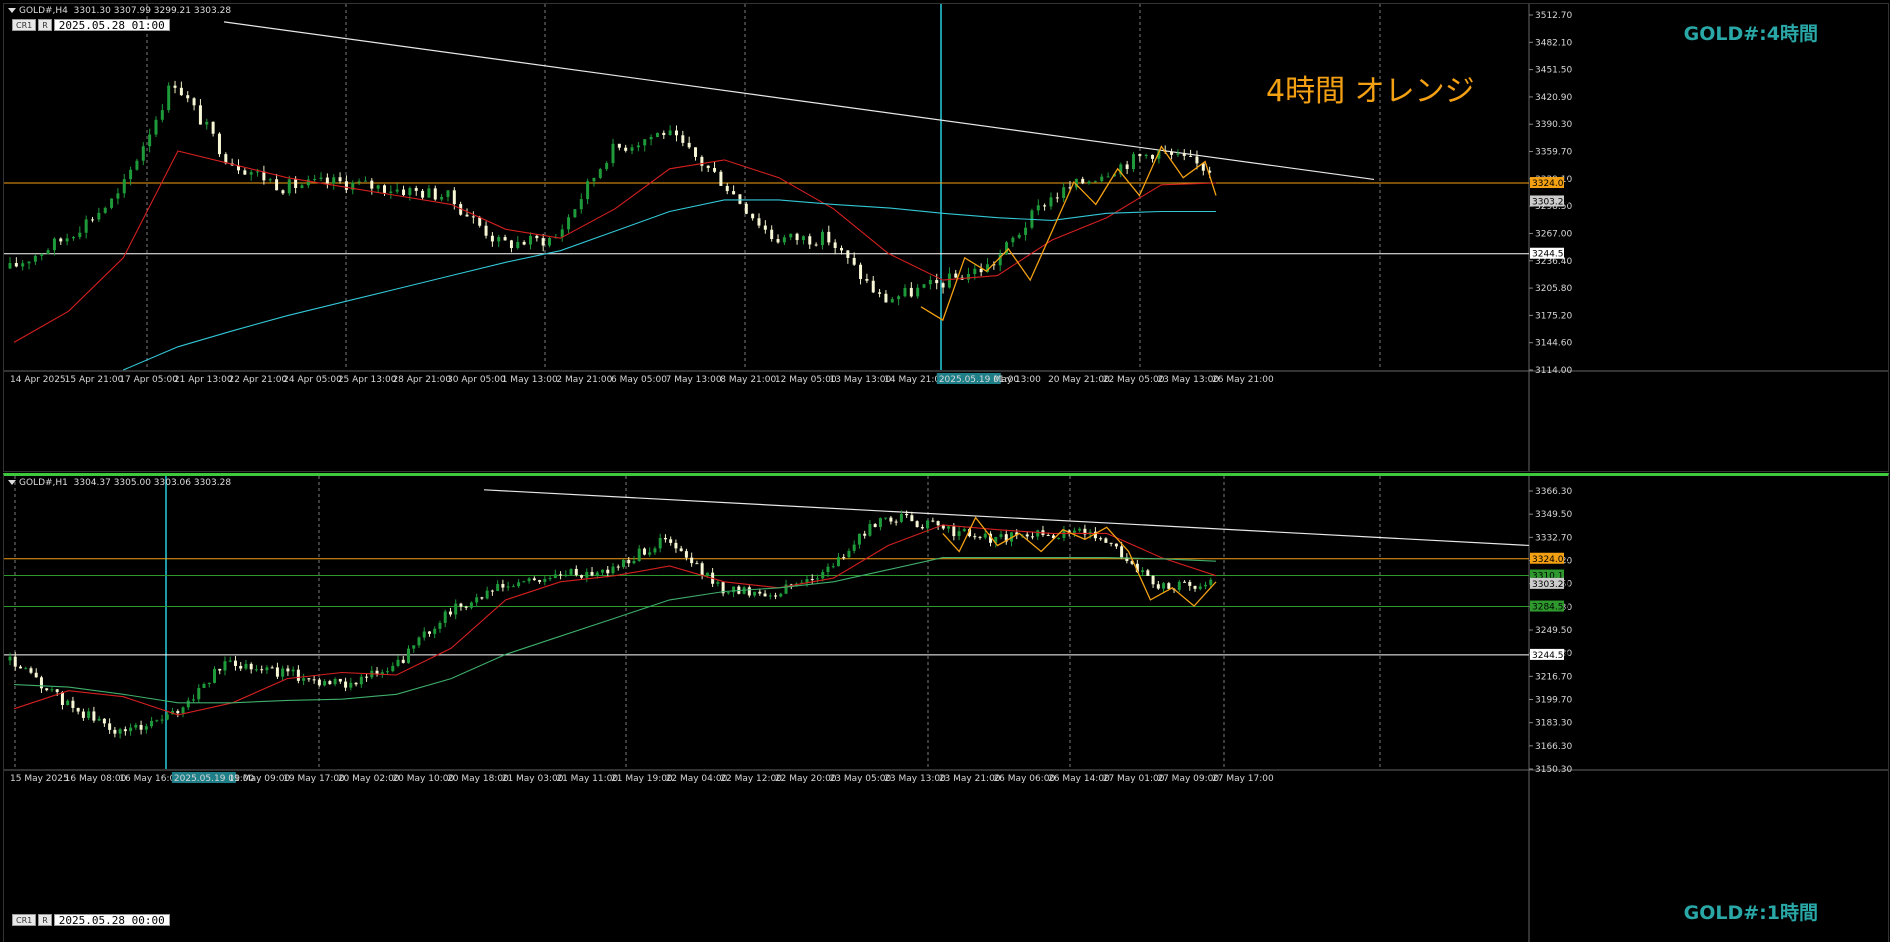  I want to click on x-tick-label: 23 May 05:00, so click(861, 779).